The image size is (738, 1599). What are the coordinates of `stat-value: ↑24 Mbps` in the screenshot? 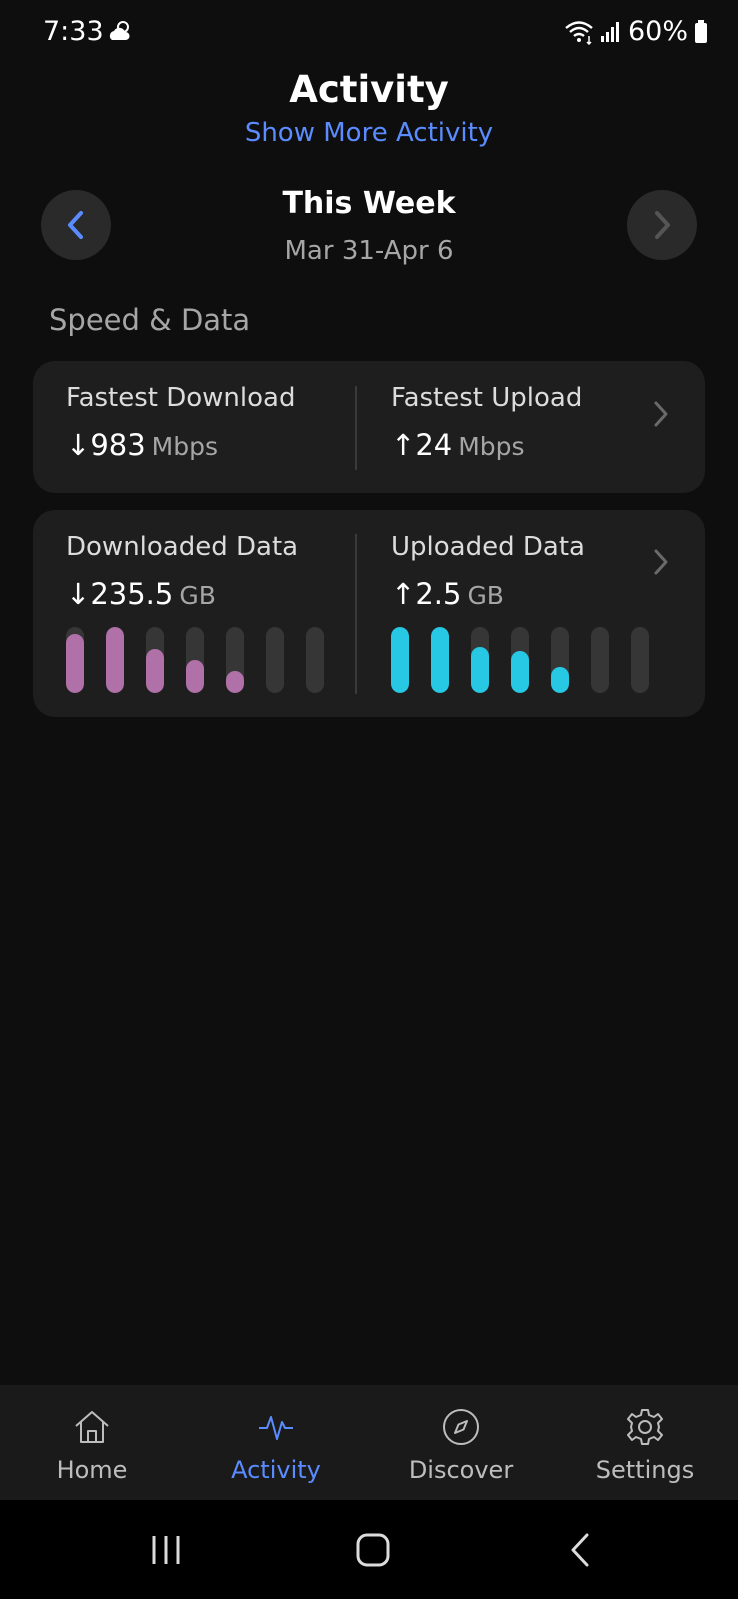 It's located at (458, 445).